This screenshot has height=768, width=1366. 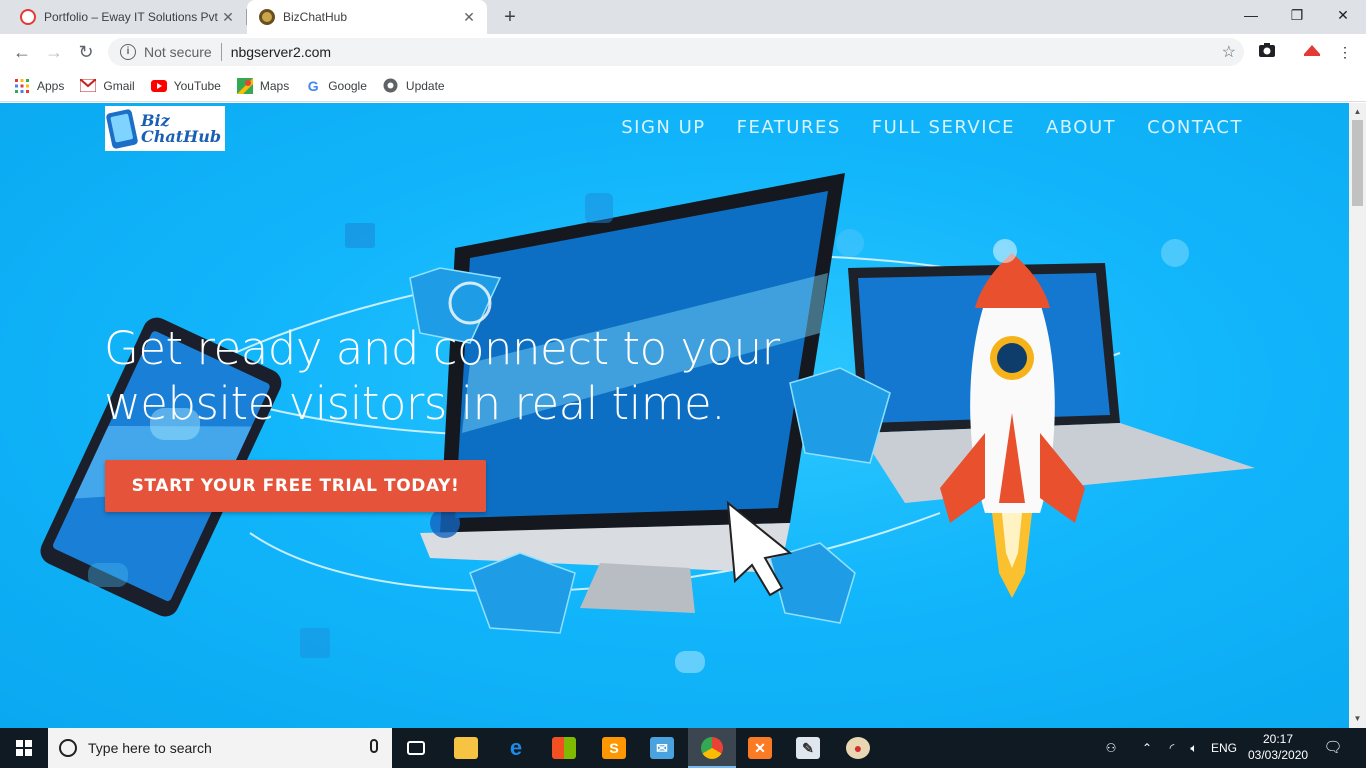 What do you see at coordinates (943, 127) in the screenshot?
I see `nav-full-service: FULL SERVICE` at bounding box center [943, 127].